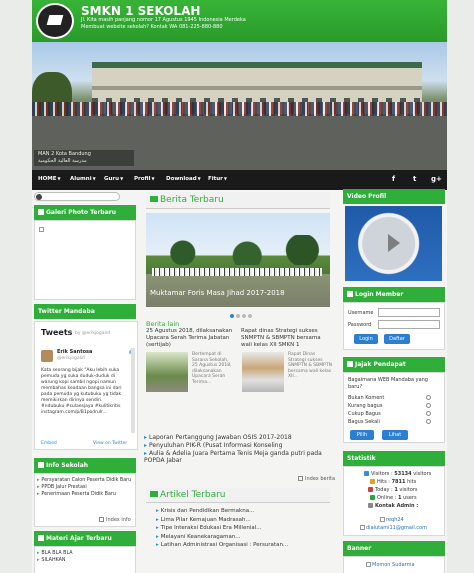  I want to click on materi-header: Materi Ajar Terbaru, so click(85, 538).